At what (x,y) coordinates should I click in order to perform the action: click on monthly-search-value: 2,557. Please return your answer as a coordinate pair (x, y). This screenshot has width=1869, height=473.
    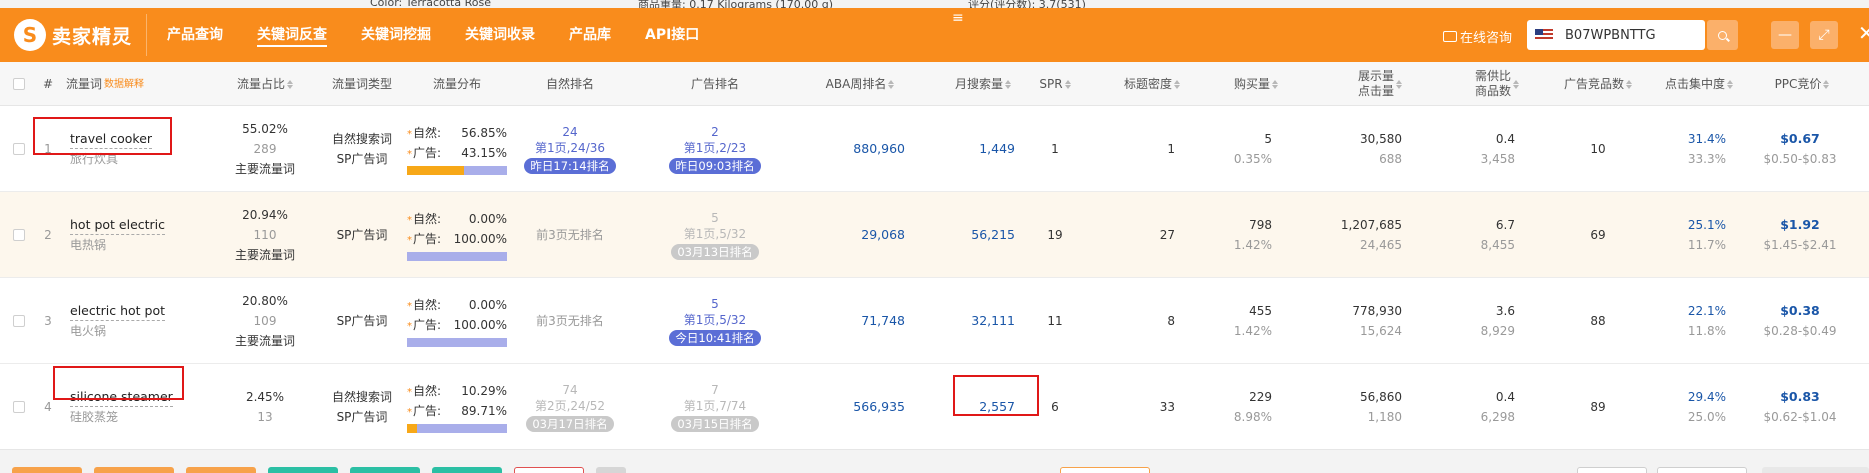
    Looking at the image, I should click on (997, 407).